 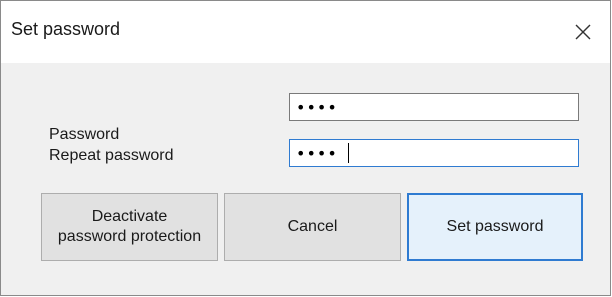 I want to click on deactivate-button-label: Deactivate password protection, so click(x=129, y=227).